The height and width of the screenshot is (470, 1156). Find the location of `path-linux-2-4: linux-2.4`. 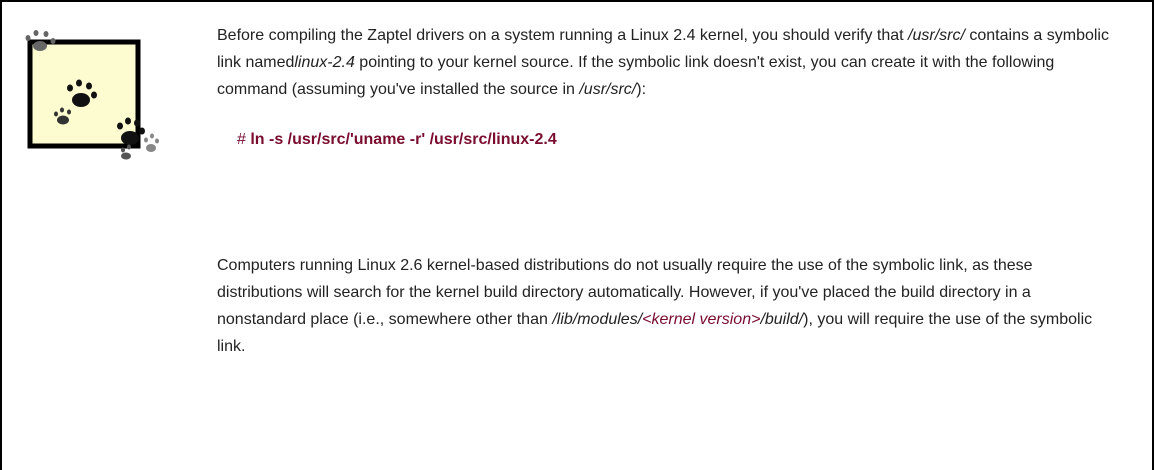

path-linux-2-4: linux-2.4 is located at coordinates (324, 62).